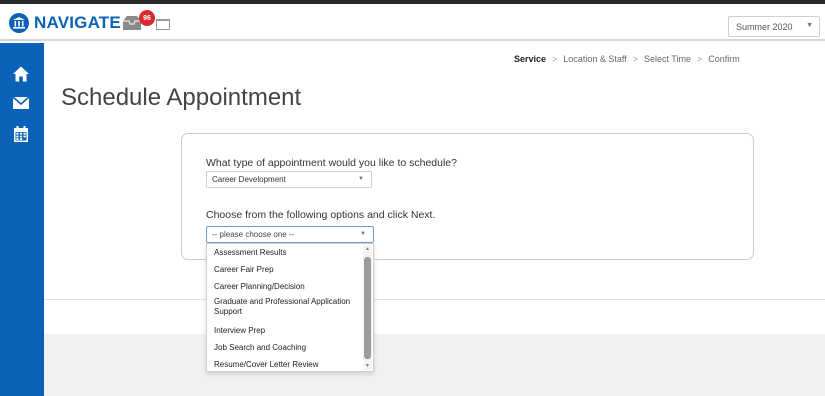 This screenshot has height=396, width=825. I want to click on dropdown-option: Resume/Cover Letter Review, so click(284, 365).